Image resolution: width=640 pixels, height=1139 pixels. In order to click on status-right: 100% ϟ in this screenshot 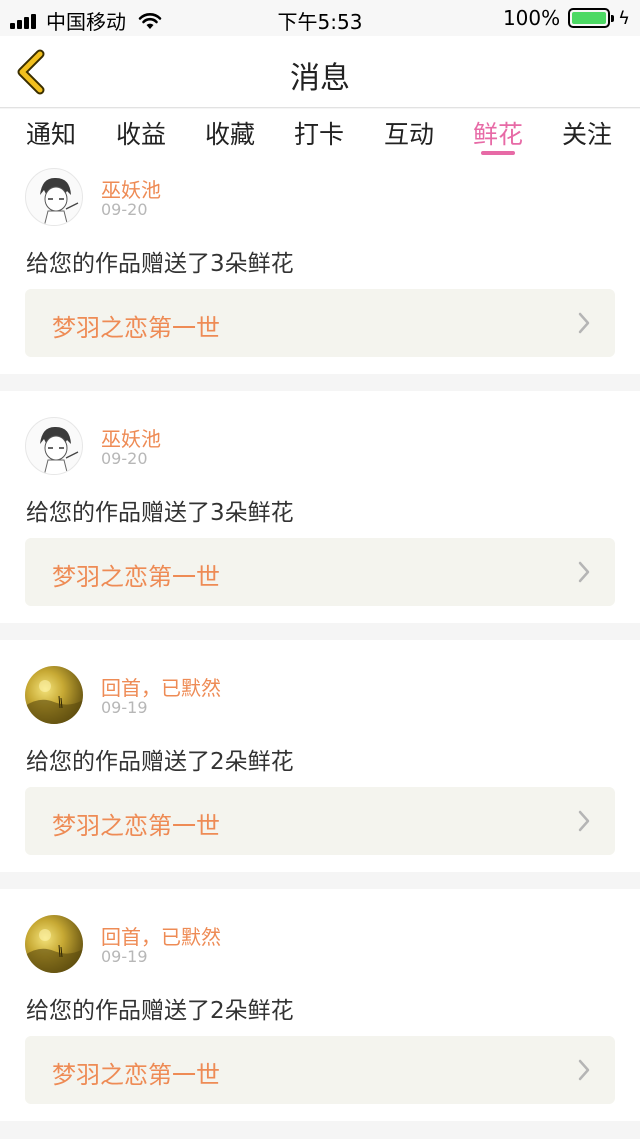, I will do `click(566, 18)`.